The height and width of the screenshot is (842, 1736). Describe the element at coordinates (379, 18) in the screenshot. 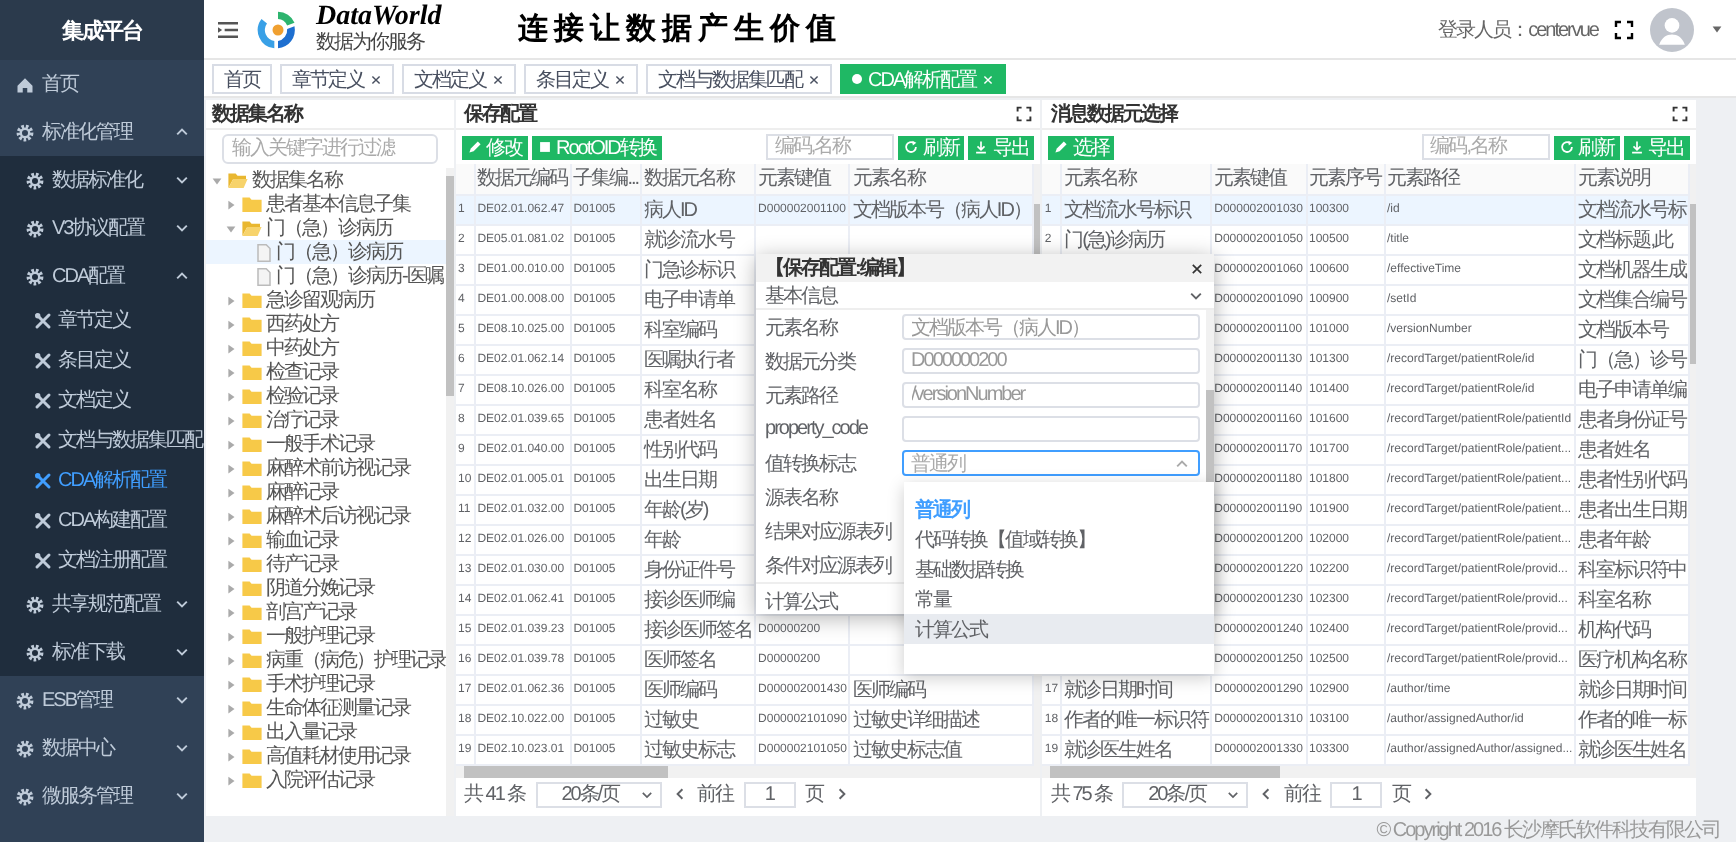

I see `logo-text: DataWorld` at that location.